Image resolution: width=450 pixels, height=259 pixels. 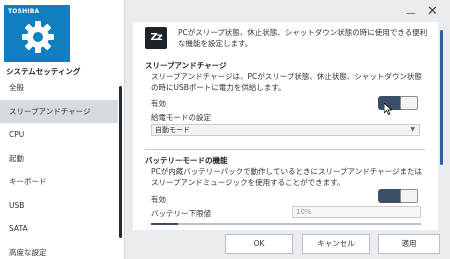 I want to click on brand-label: TOSHIBA, so click(x=24, y=11).